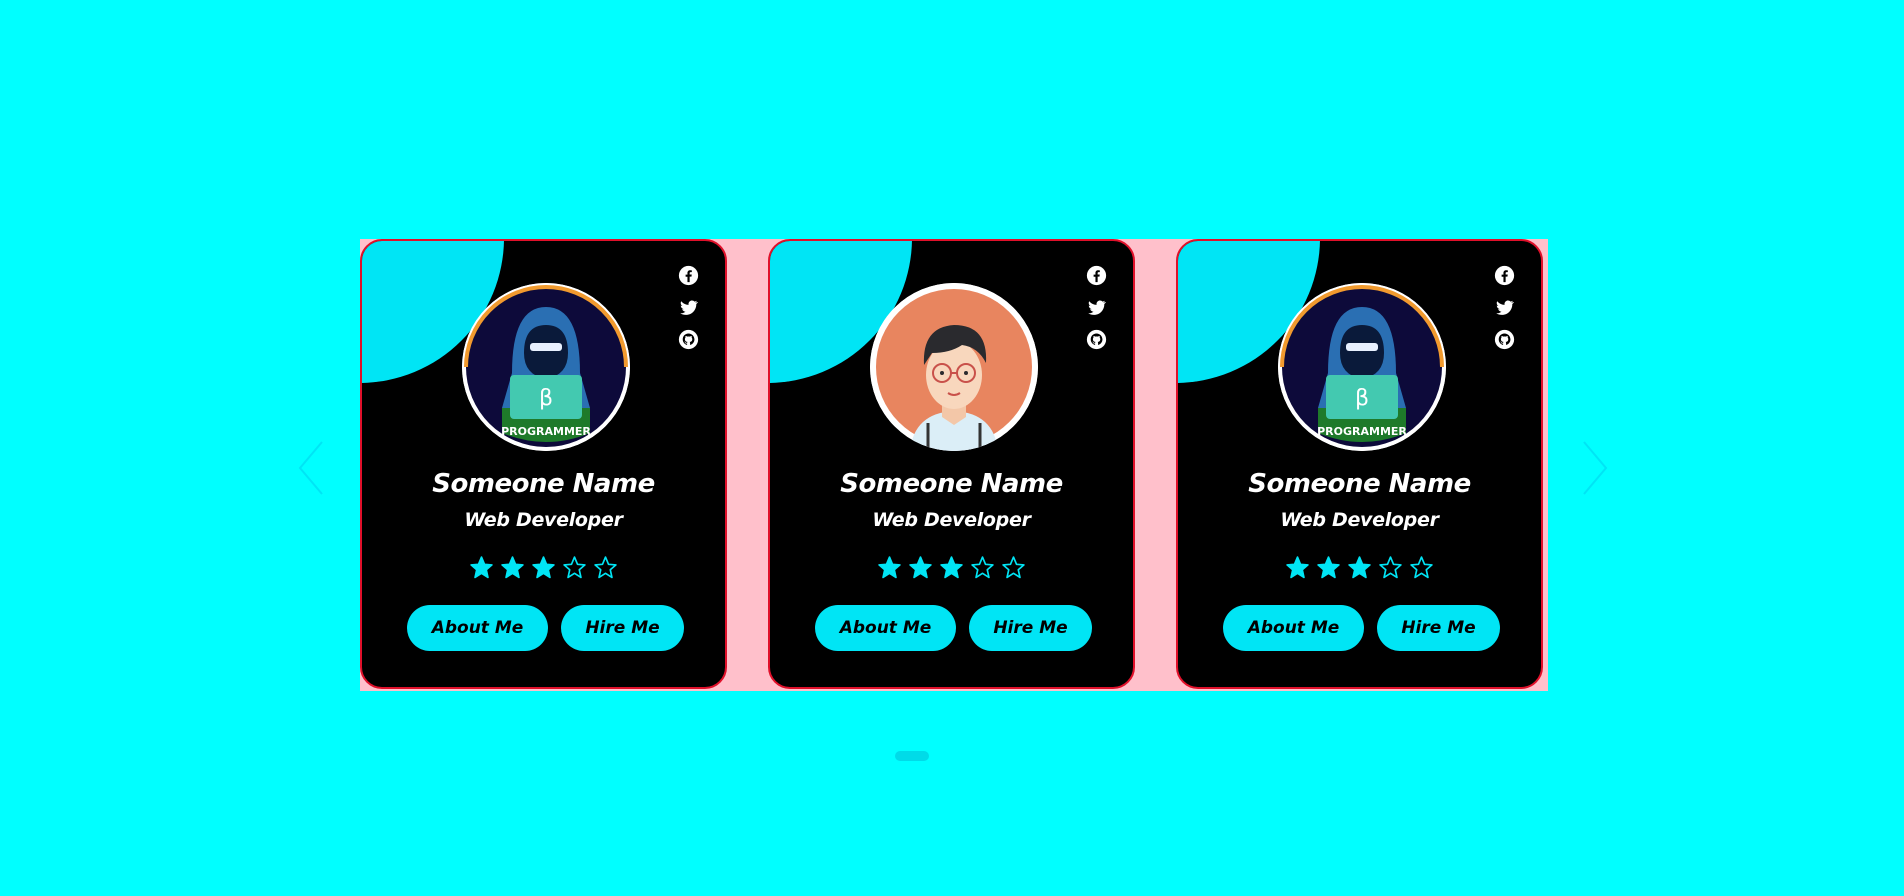 The height and width of the screenshot is (896, 1904). I want to click on chevron-left-icon, so click(310, 468).